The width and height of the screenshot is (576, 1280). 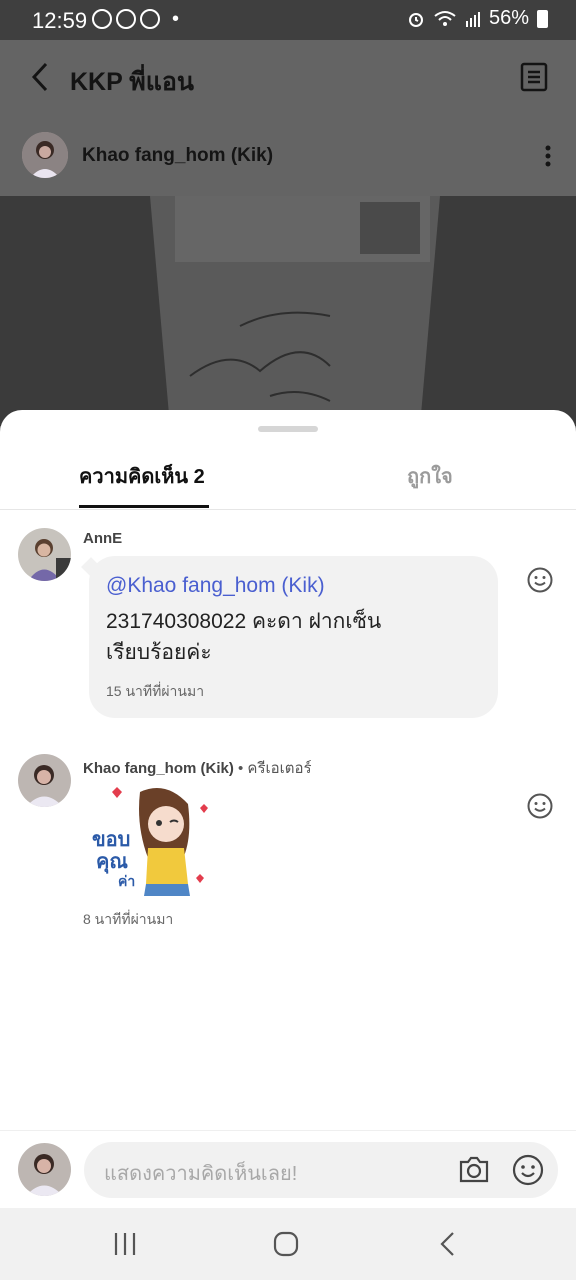 I want to click on comment-time: 15 นาทีที่ผ่านมา, so click(x=155, y=691).